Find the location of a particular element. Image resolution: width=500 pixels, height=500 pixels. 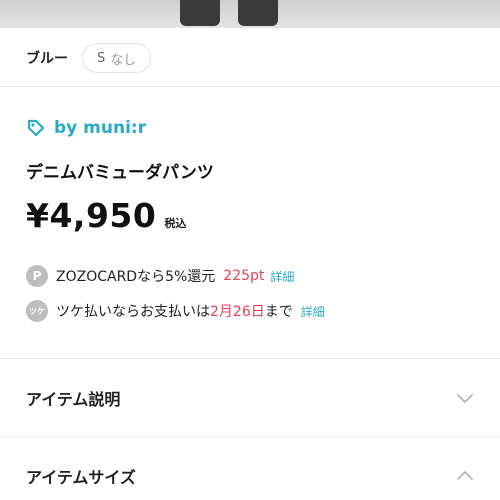

accordion-label: アイテムサイズ is located at coordinates (81, 477).